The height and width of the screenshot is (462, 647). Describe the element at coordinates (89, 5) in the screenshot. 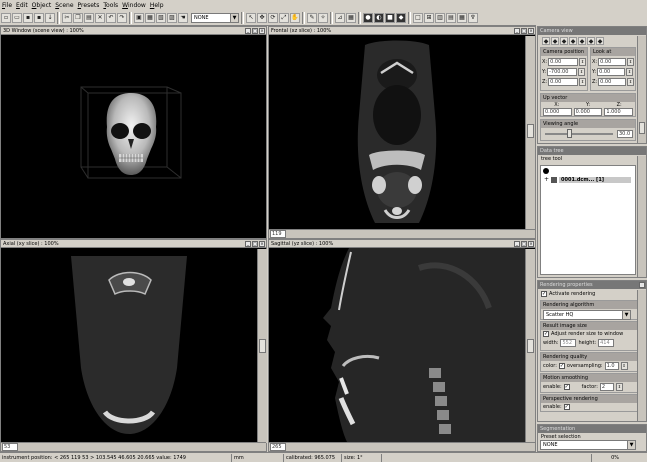

I see `menu-presets: Presets` at that location.